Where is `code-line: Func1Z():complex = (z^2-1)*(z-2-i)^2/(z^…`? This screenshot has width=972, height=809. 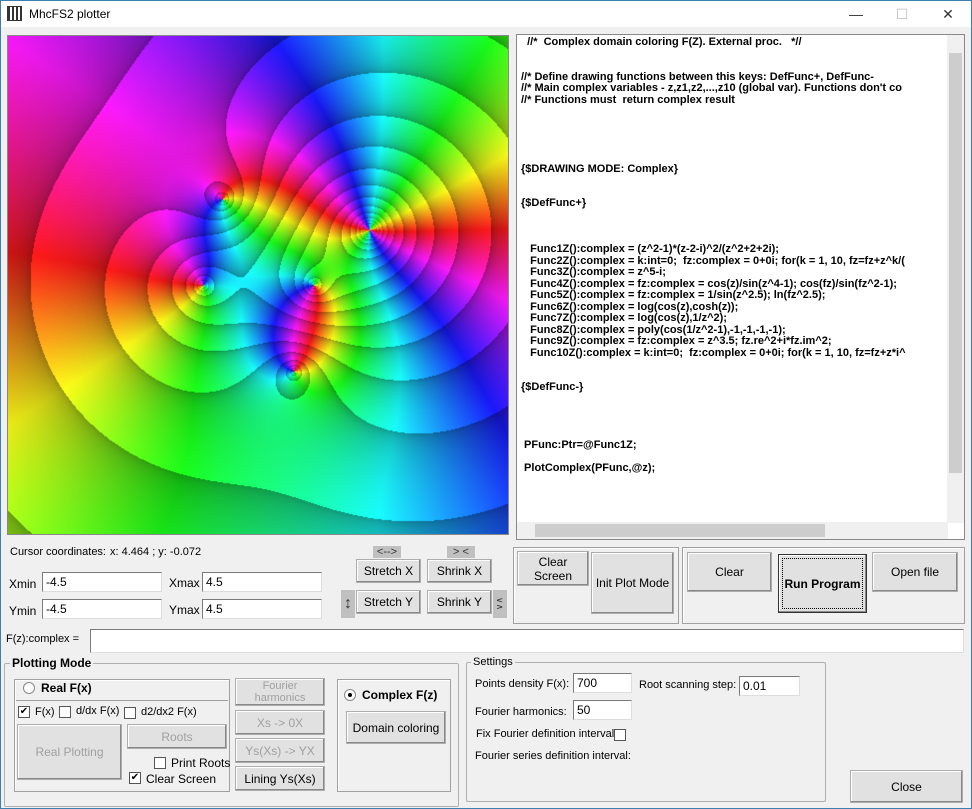
code-line: Func1Z():complex = (z^2-1)*(z-2-i)^2/(z^… is located at coordinates (650, 249).